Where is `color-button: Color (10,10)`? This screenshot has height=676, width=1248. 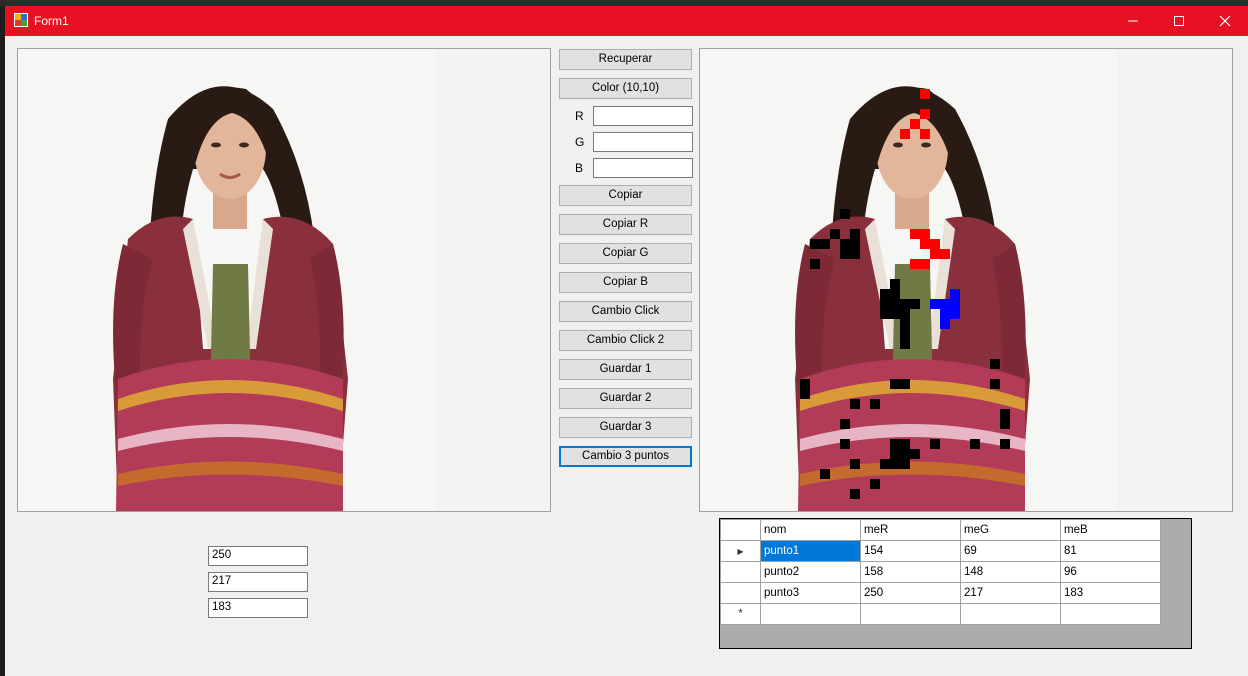 color-button: Color (10,10) is located at coordinates (625, 88).